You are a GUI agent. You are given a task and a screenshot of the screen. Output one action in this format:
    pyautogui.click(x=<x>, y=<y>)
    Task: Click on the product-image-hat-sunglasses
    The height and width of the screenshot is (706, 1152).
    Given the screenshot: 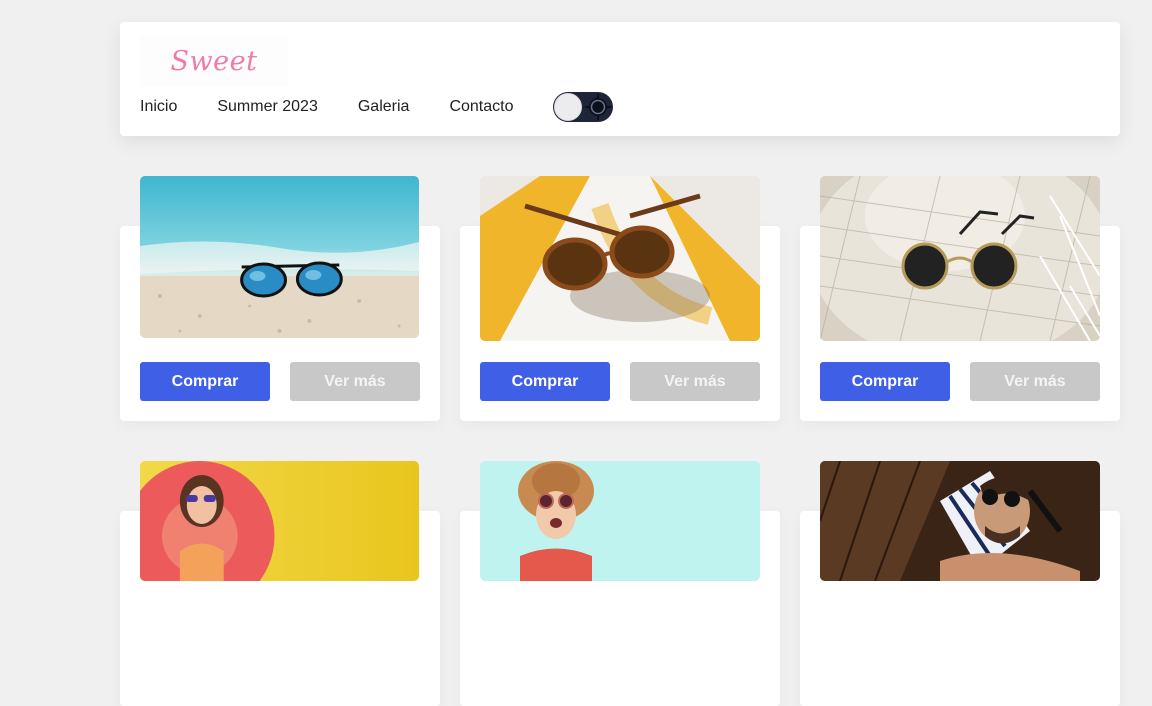 What is the action you would take?
    pyautogui.click(x=960, y=258)
    